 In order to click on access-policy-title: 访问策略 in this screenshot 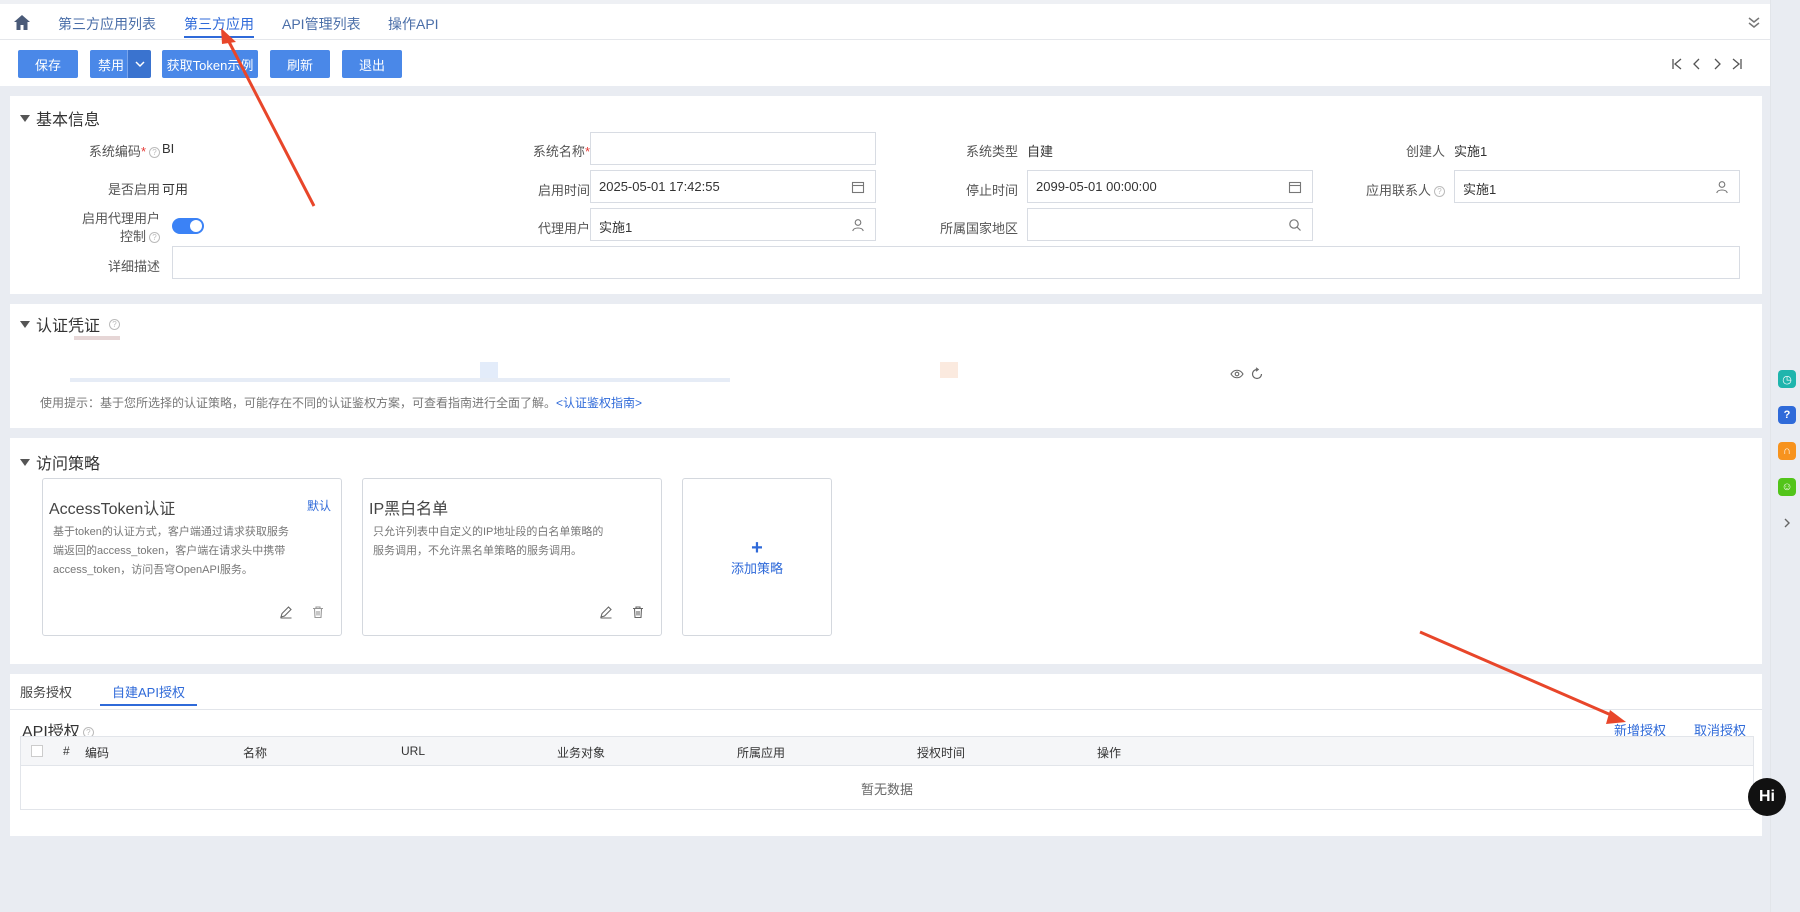, I will do `click(60, 462)`.